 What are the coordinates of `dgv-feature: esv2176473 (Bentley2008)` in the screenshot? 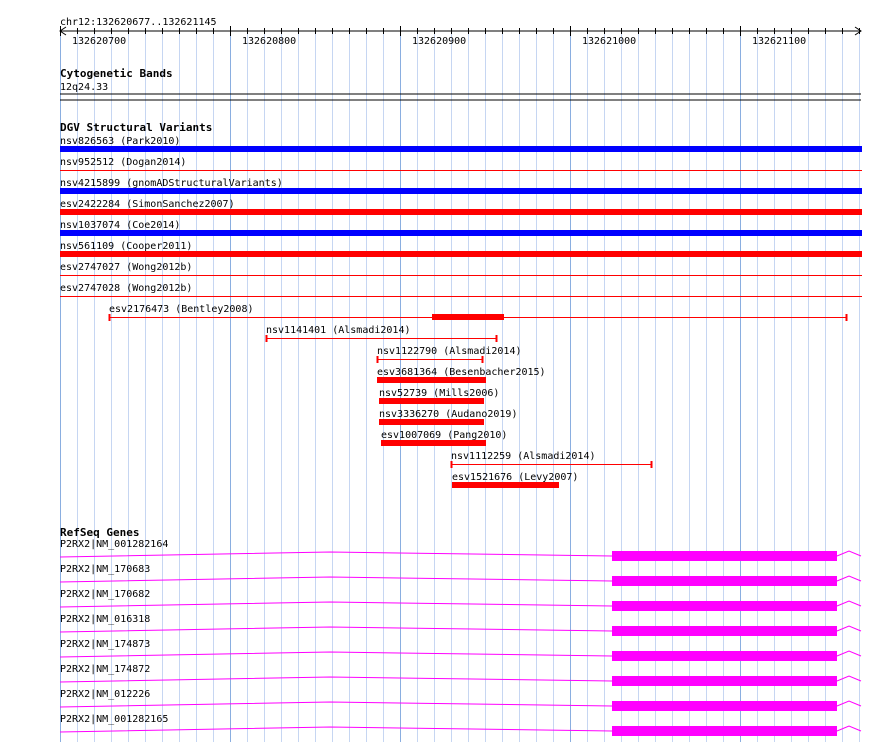 It's located at (478, 312).